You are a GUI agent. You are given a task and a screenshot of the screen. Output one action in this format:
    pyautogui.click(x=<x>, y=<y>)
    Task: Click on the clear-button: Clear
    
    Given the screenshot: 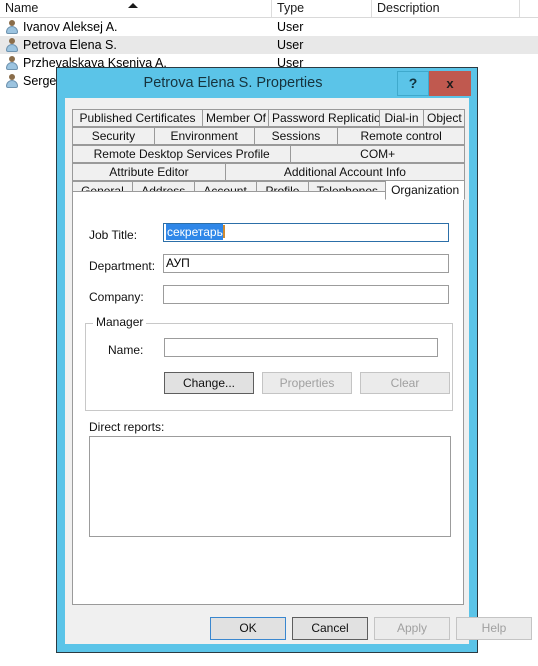 What is the action you would take?
    pyautogui.click(x=405, y=383)
    